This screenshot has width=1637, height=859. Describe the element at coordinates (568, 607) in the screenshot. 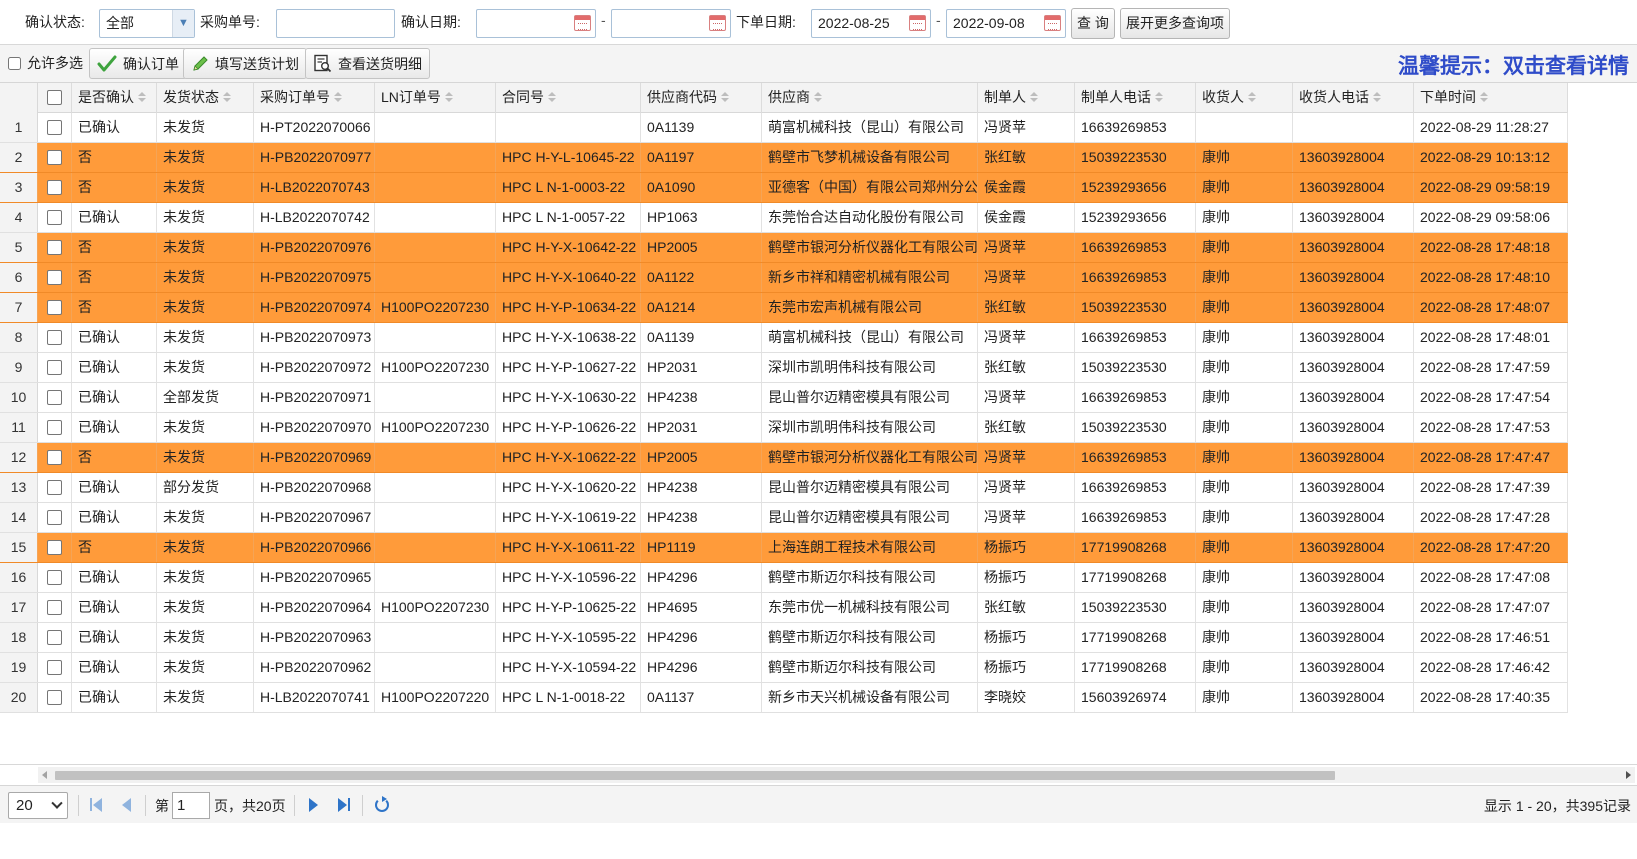

I see `cell-contract-number: HPC H-Y-P-10625-22` at that location.